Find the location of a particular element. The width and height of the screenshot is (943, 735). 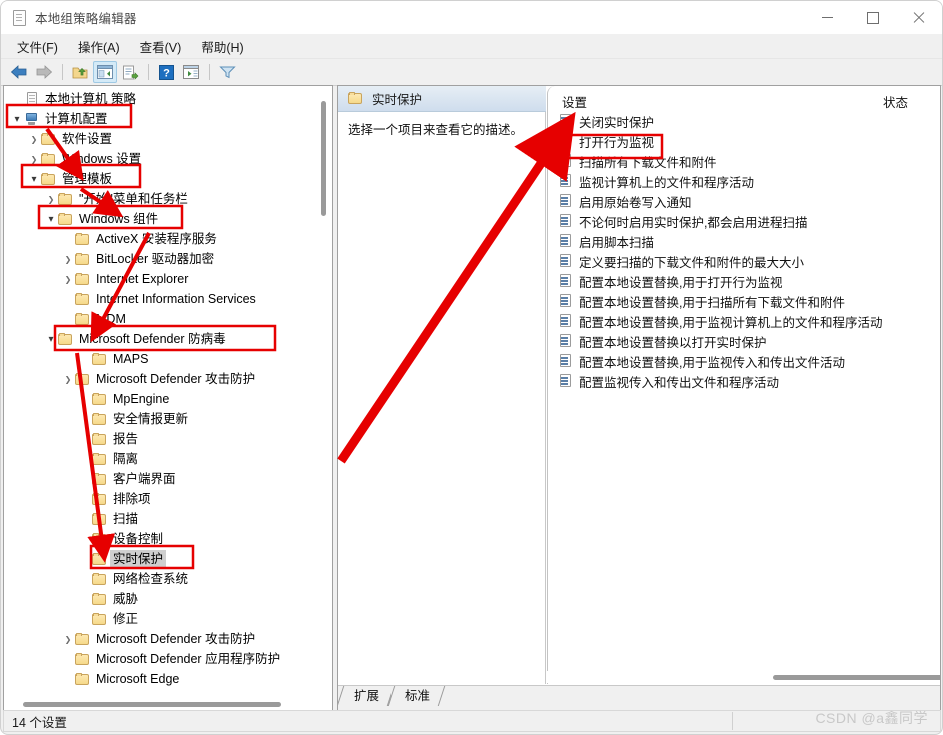

setting-name: 配置本地设置替换,用于扫描所有下载文件和附件 is located at coordinates (712, 302).